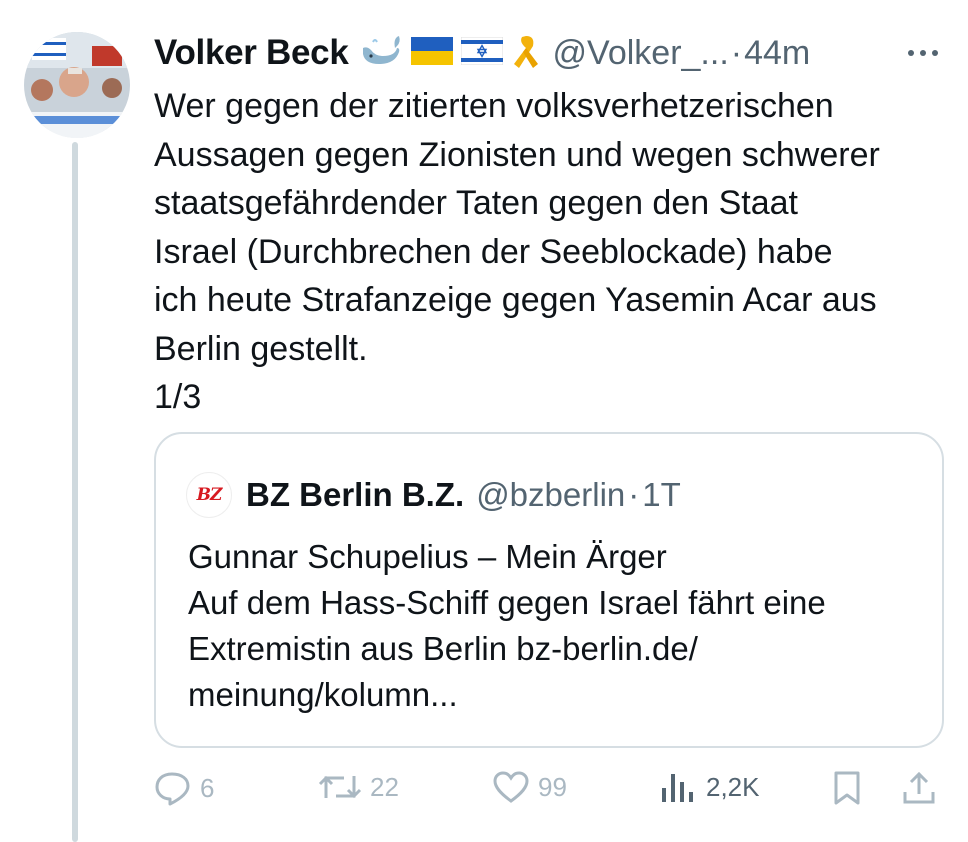  I want to click on retweet-count: 22, so click(384, 786).